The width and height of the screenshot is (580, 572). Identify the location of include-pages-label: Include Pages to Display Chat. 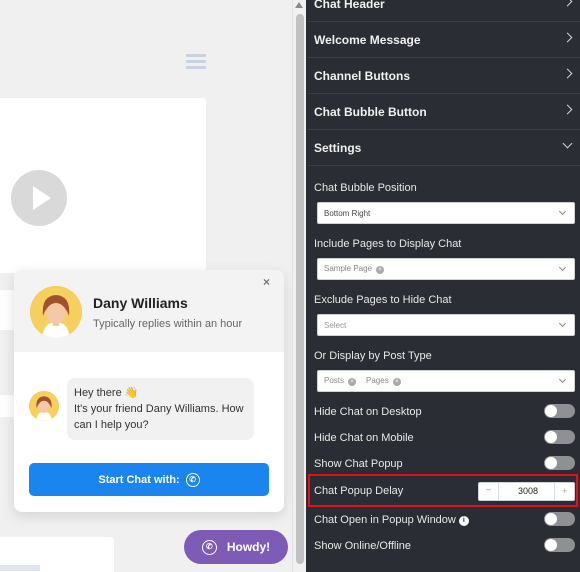
(388, 244).